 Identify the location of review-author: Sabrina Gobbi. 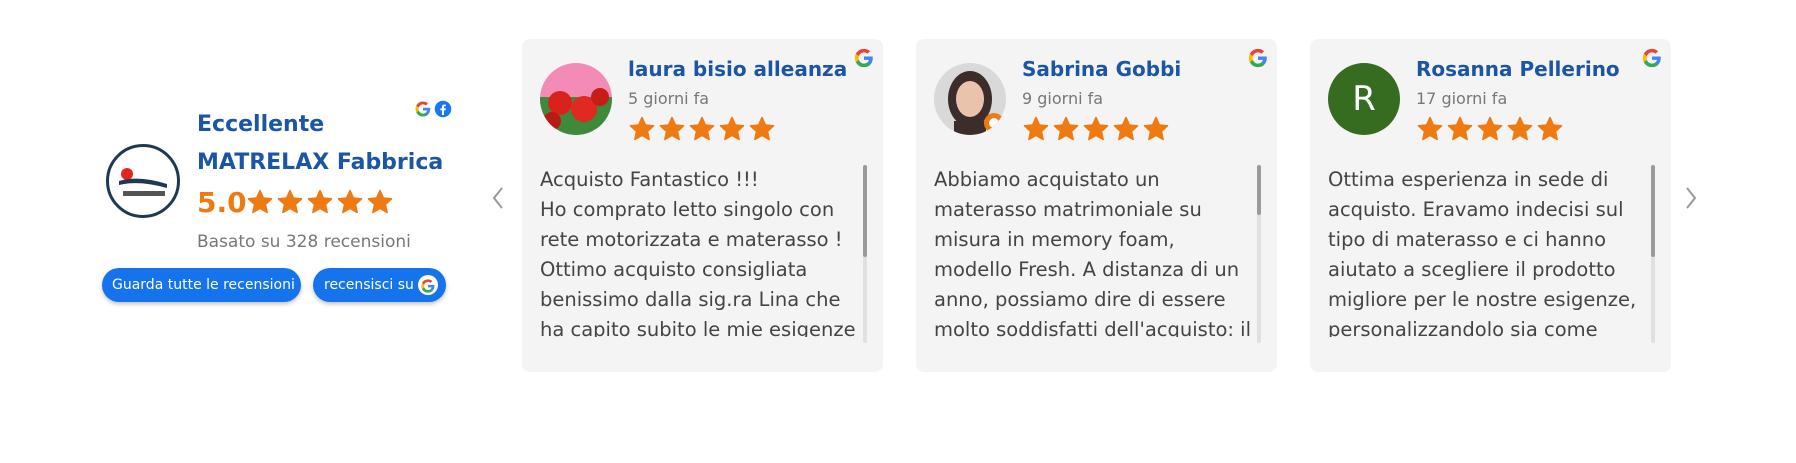
(1101, 69).